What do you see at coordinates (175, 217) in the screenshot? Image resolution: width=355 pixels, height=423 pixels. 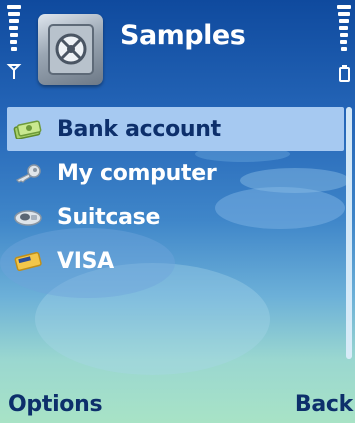 I see `list-item-suitcase: Suitcase` at bounding box center [175, 217].